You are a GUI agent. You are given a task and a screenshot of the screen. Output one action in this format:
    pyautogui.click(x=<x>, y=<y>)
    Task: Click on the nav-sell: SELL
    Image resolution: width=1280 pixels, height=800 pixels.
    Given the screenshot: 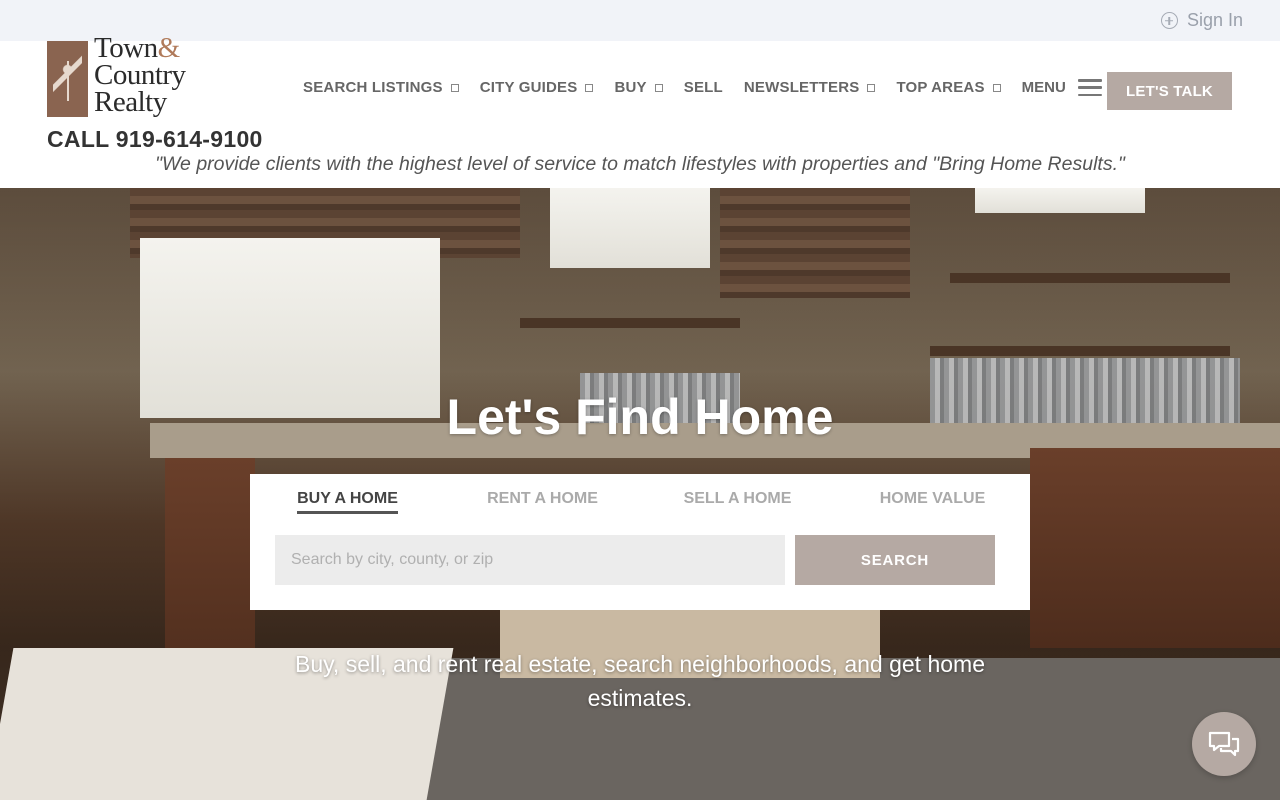 What is the action you would take?
    pyautogui.click(x=703, y=87)
    